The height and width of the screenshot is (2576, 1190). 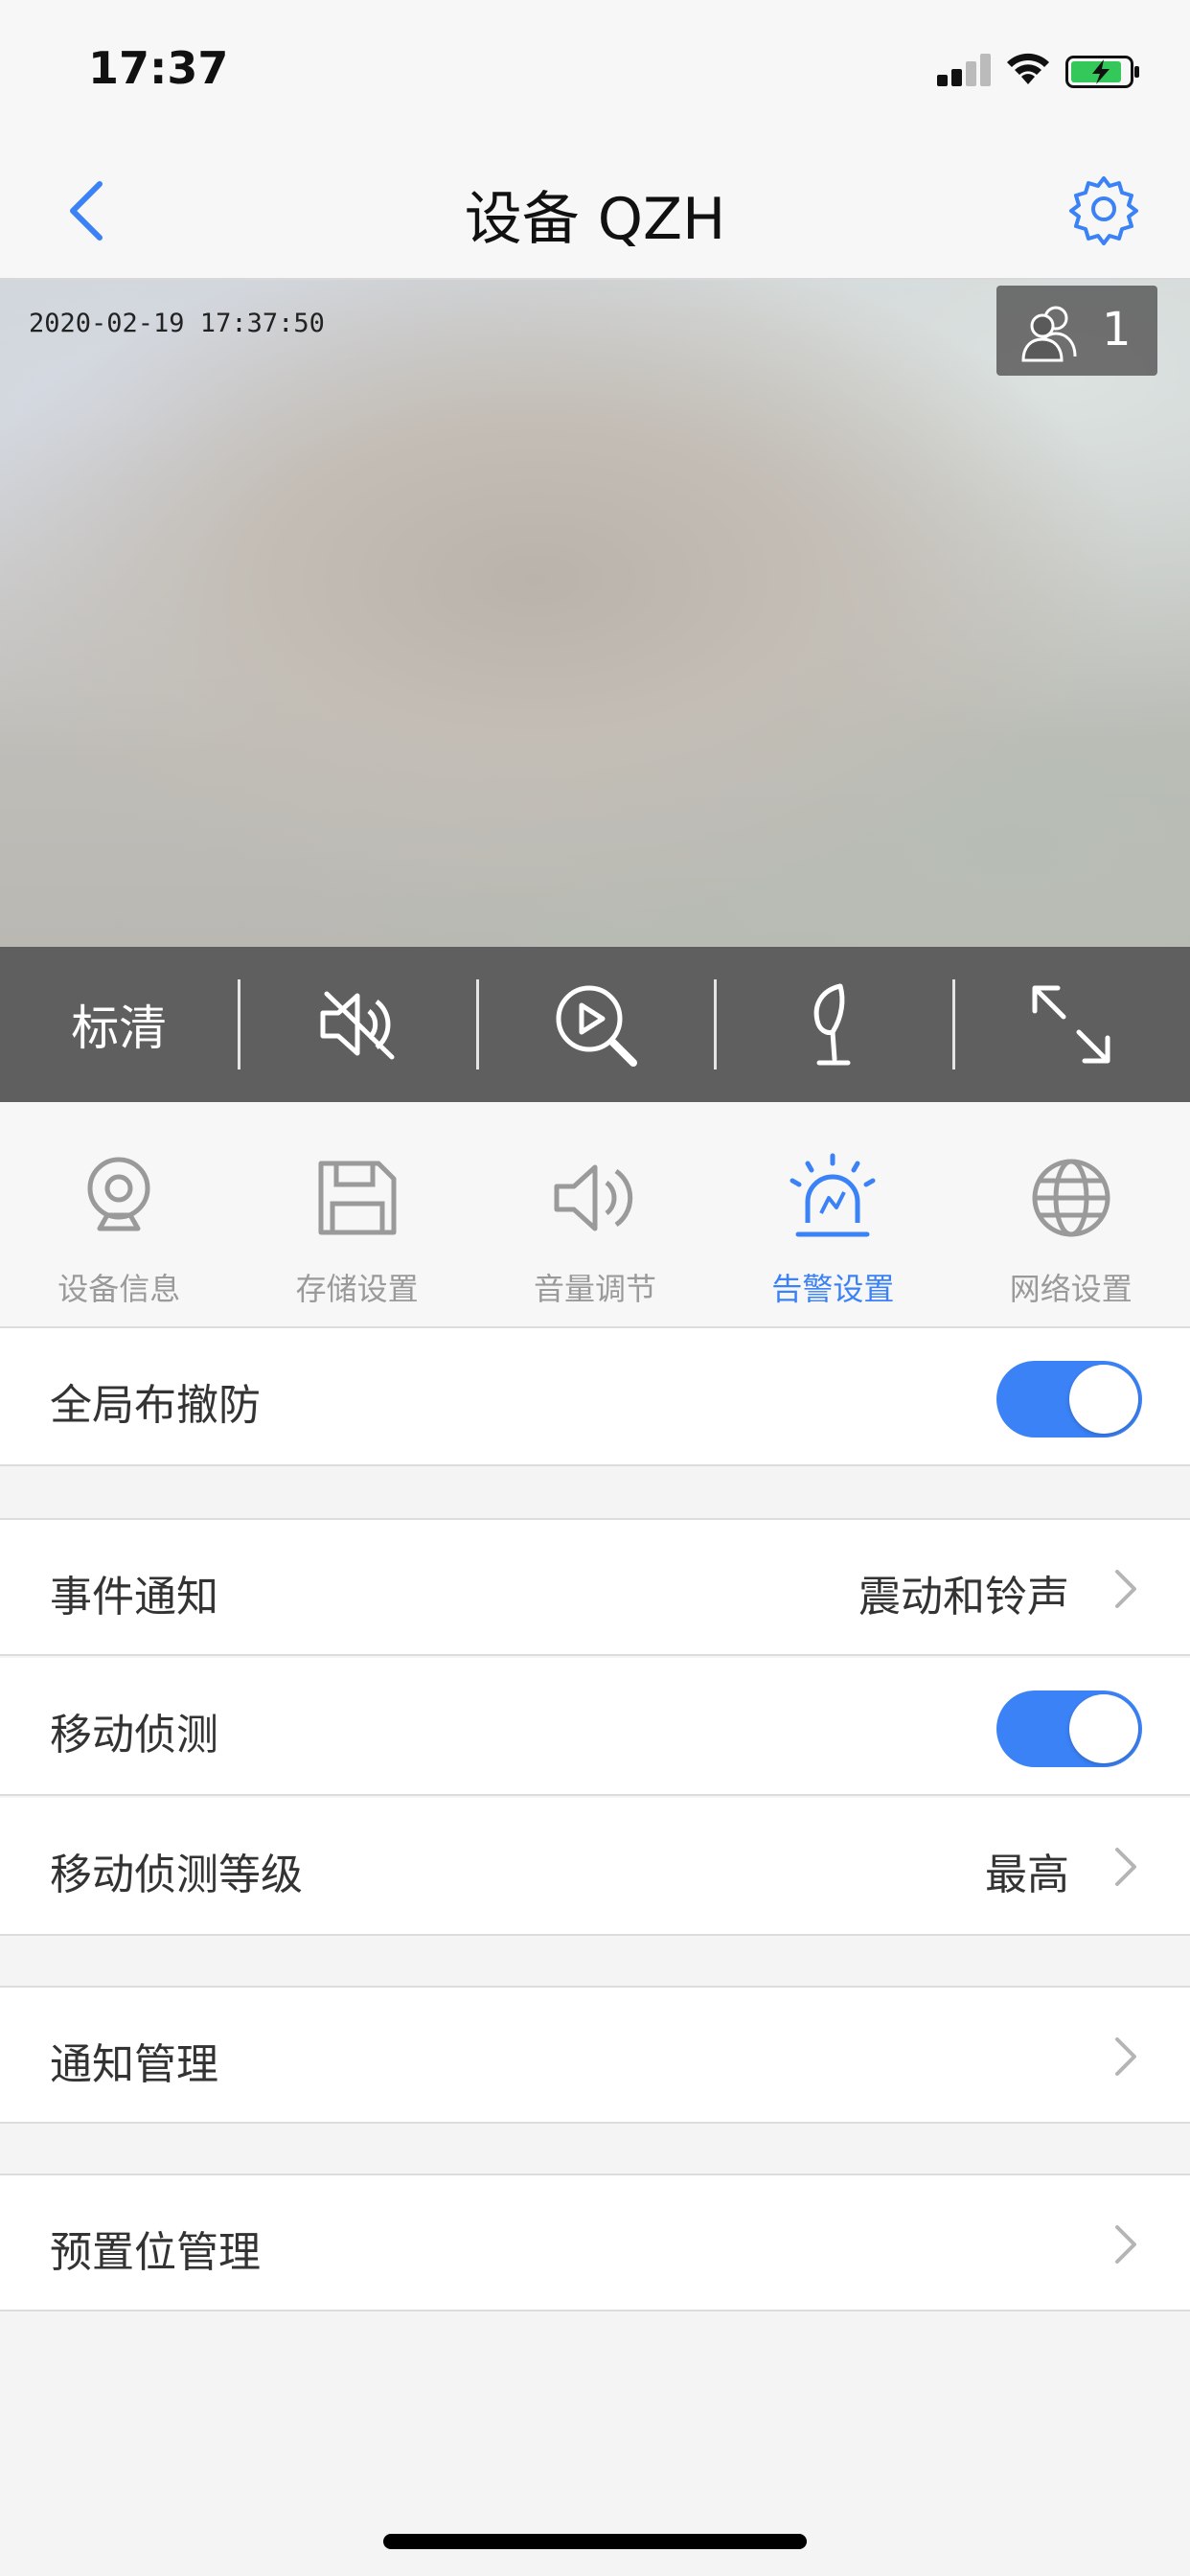 I want to click on status-time: 17:37, so click(x=159, y=68).